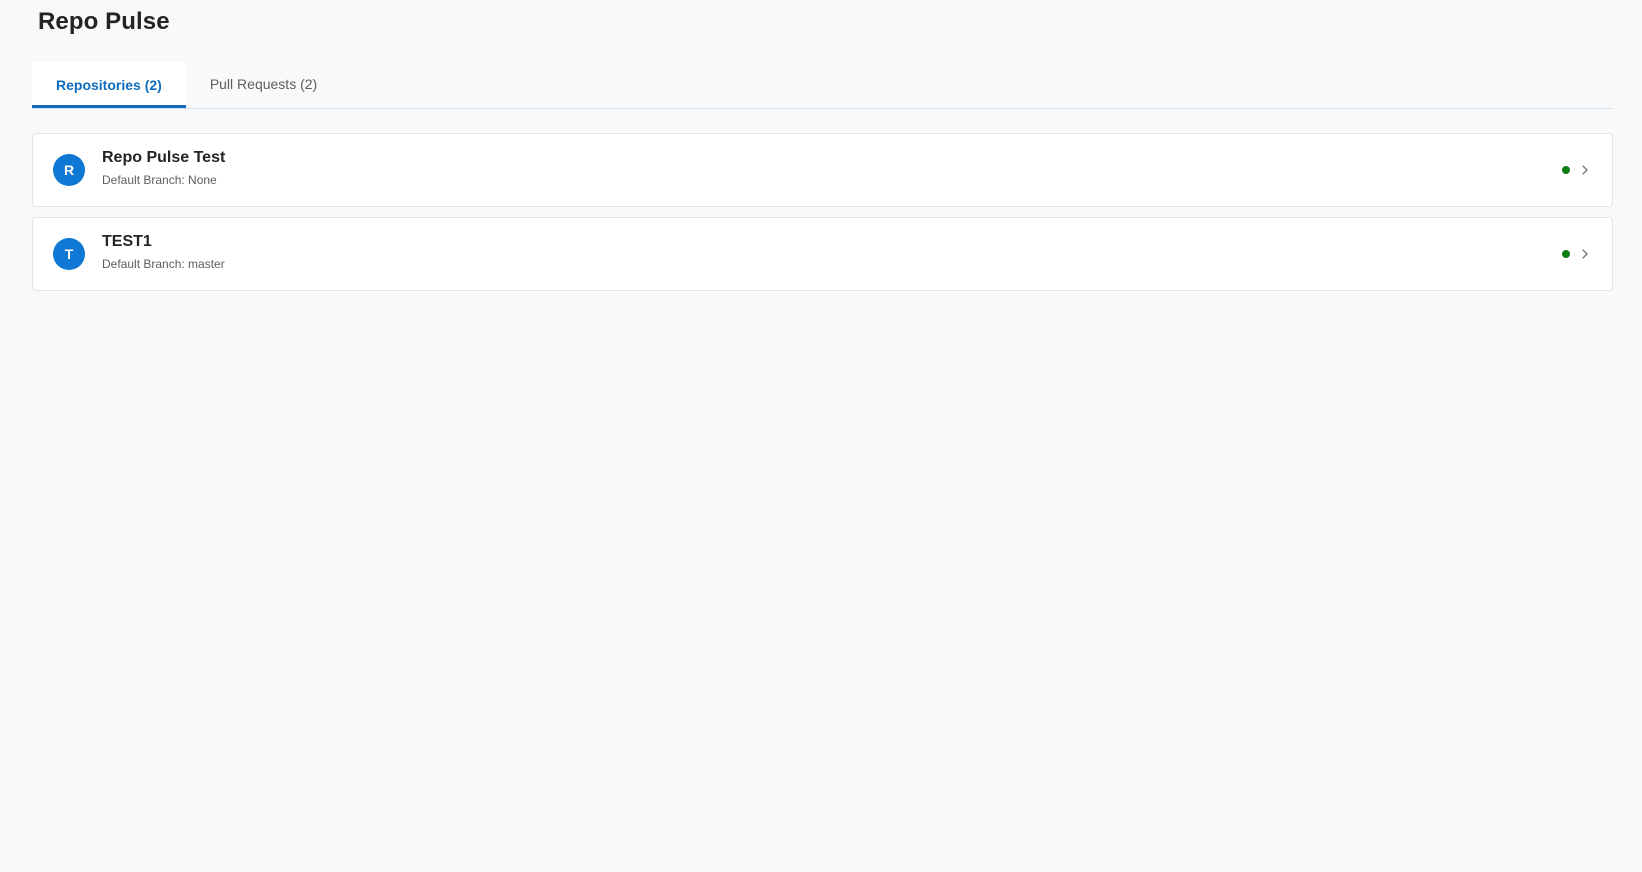 The height and width of the screenshot is (872, 1642). I want to click on repository-name: Repo Pulse Test, so click(164, 157).